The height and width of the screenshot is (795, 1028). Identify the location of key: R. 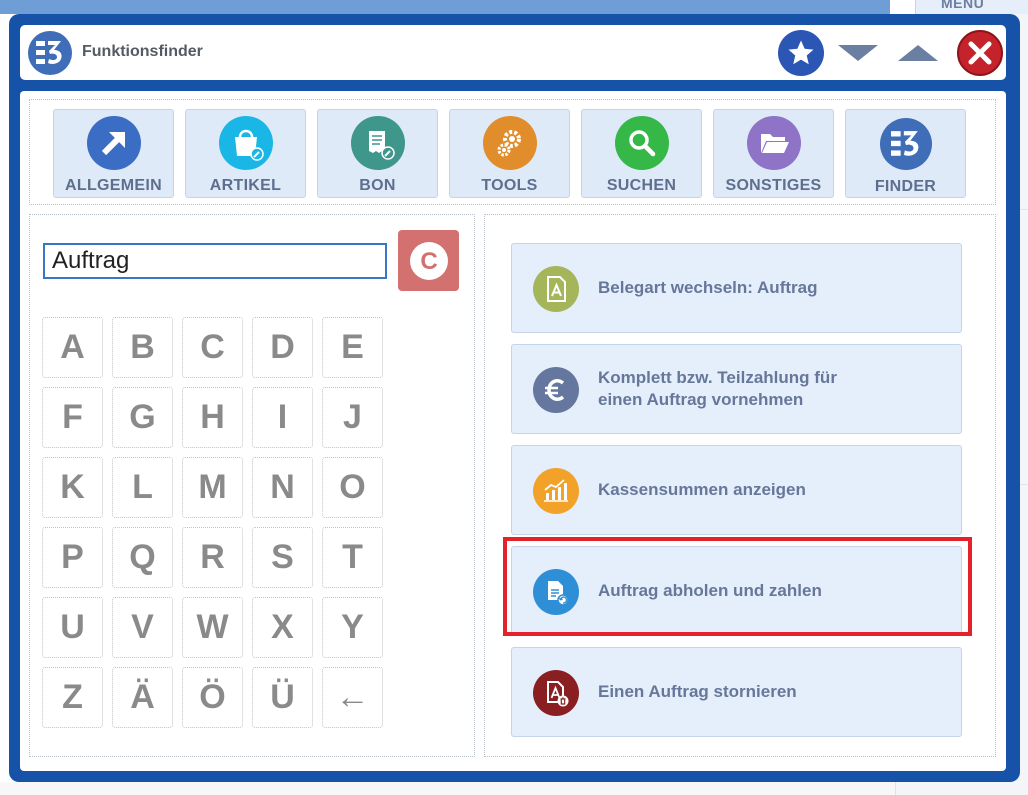
(212, 557).